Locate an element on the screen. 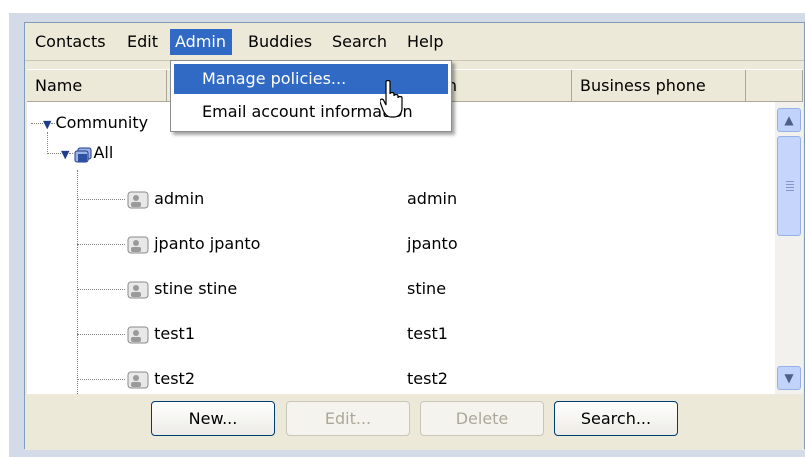 Image resolution: width=805 pixels, height=457 pixels. scroll-up-icon: ▲ is located at coordinates (789, 120).